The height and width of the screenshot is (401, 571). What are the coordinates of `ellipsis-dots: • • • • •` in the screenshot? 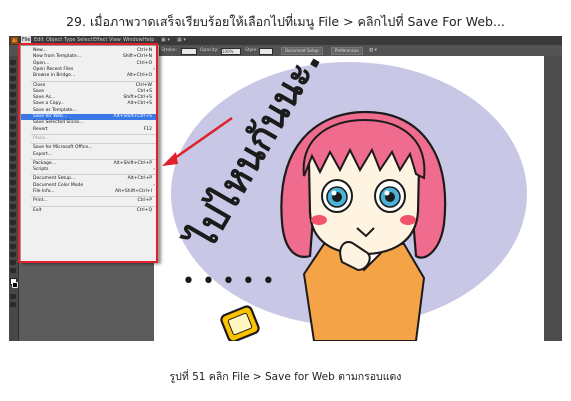 It's located at (228, 281).